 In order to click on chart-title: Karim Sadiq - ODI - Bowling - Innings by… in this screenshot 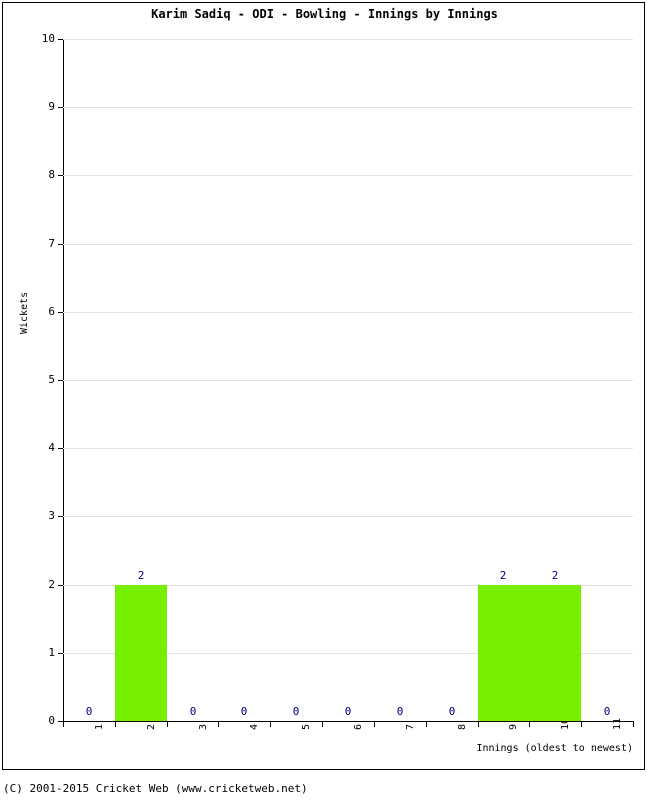, I will do `click(324, 14)`.